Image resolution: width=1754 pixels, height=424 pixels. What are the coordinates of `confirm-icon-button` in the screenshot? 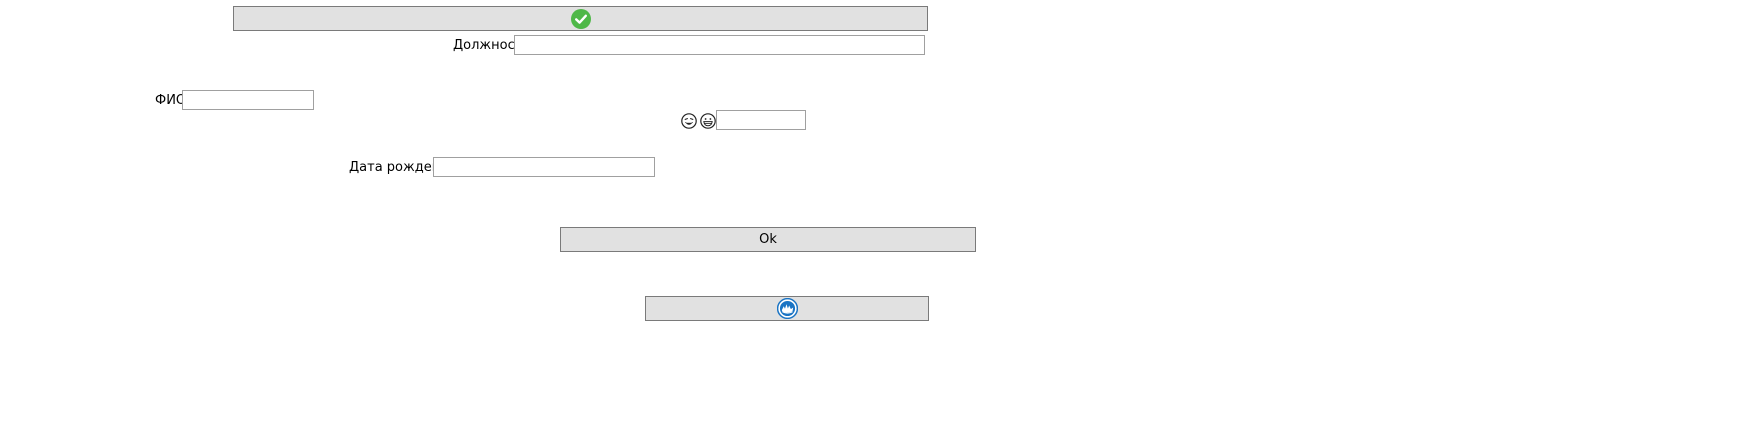 It's located at (580, 18).